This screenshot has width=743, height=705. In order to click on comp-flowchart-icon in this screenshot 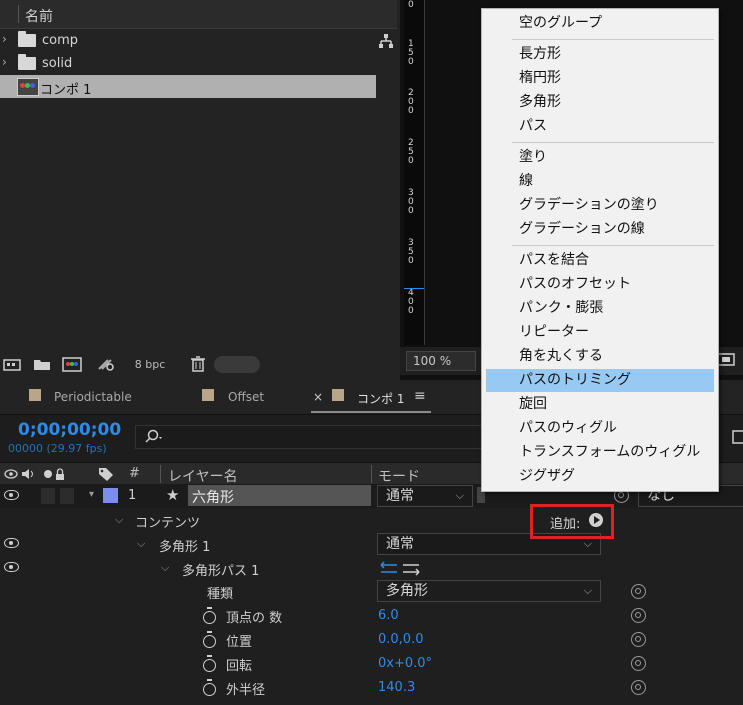, I will do `click(737, 437)`.